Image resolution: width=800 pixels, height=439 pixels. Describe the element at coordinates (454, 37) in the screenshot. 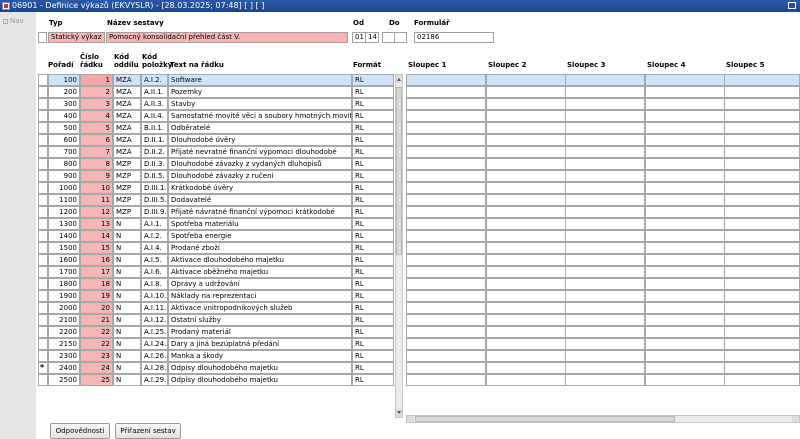

I see `formular-field: 02186` at that location.